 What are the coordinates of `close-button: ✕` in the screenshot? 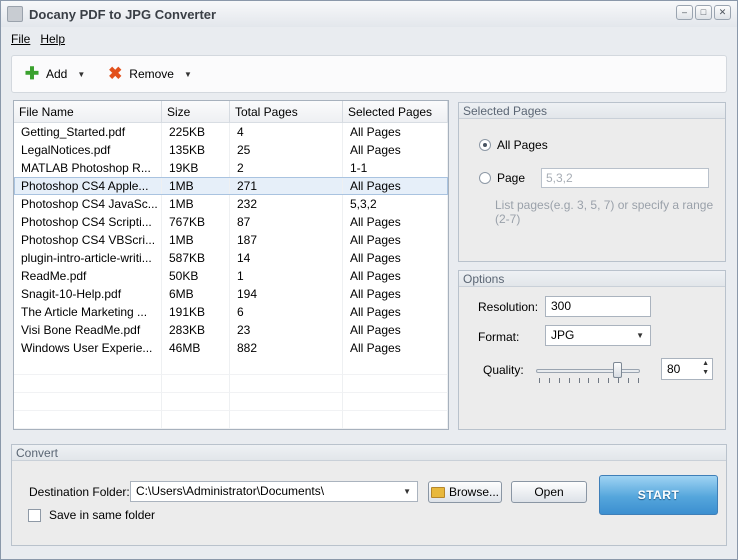 It's located at (722, 12).